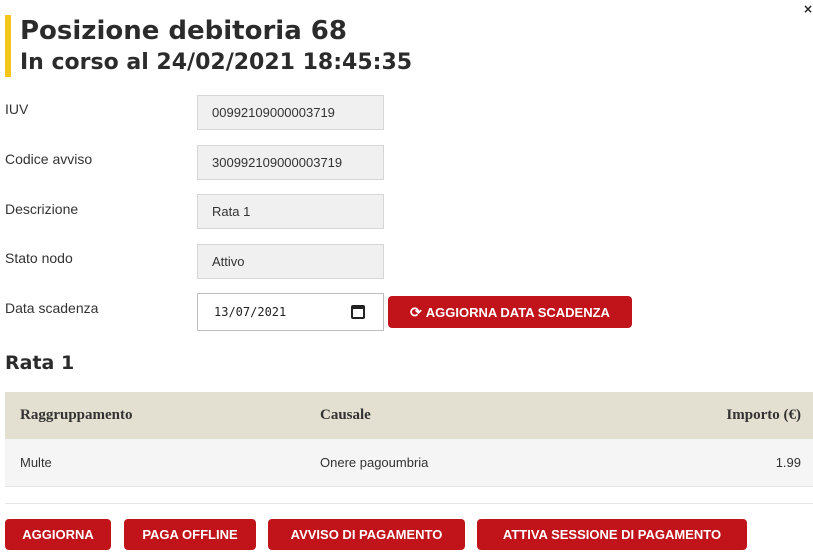 Image resolution: width=813 pixels, height=560 pixels. Describe the element at coordinates (290, 312) in the screenshot. I see `data-scadenza-input: 13/07/2021` at that location.